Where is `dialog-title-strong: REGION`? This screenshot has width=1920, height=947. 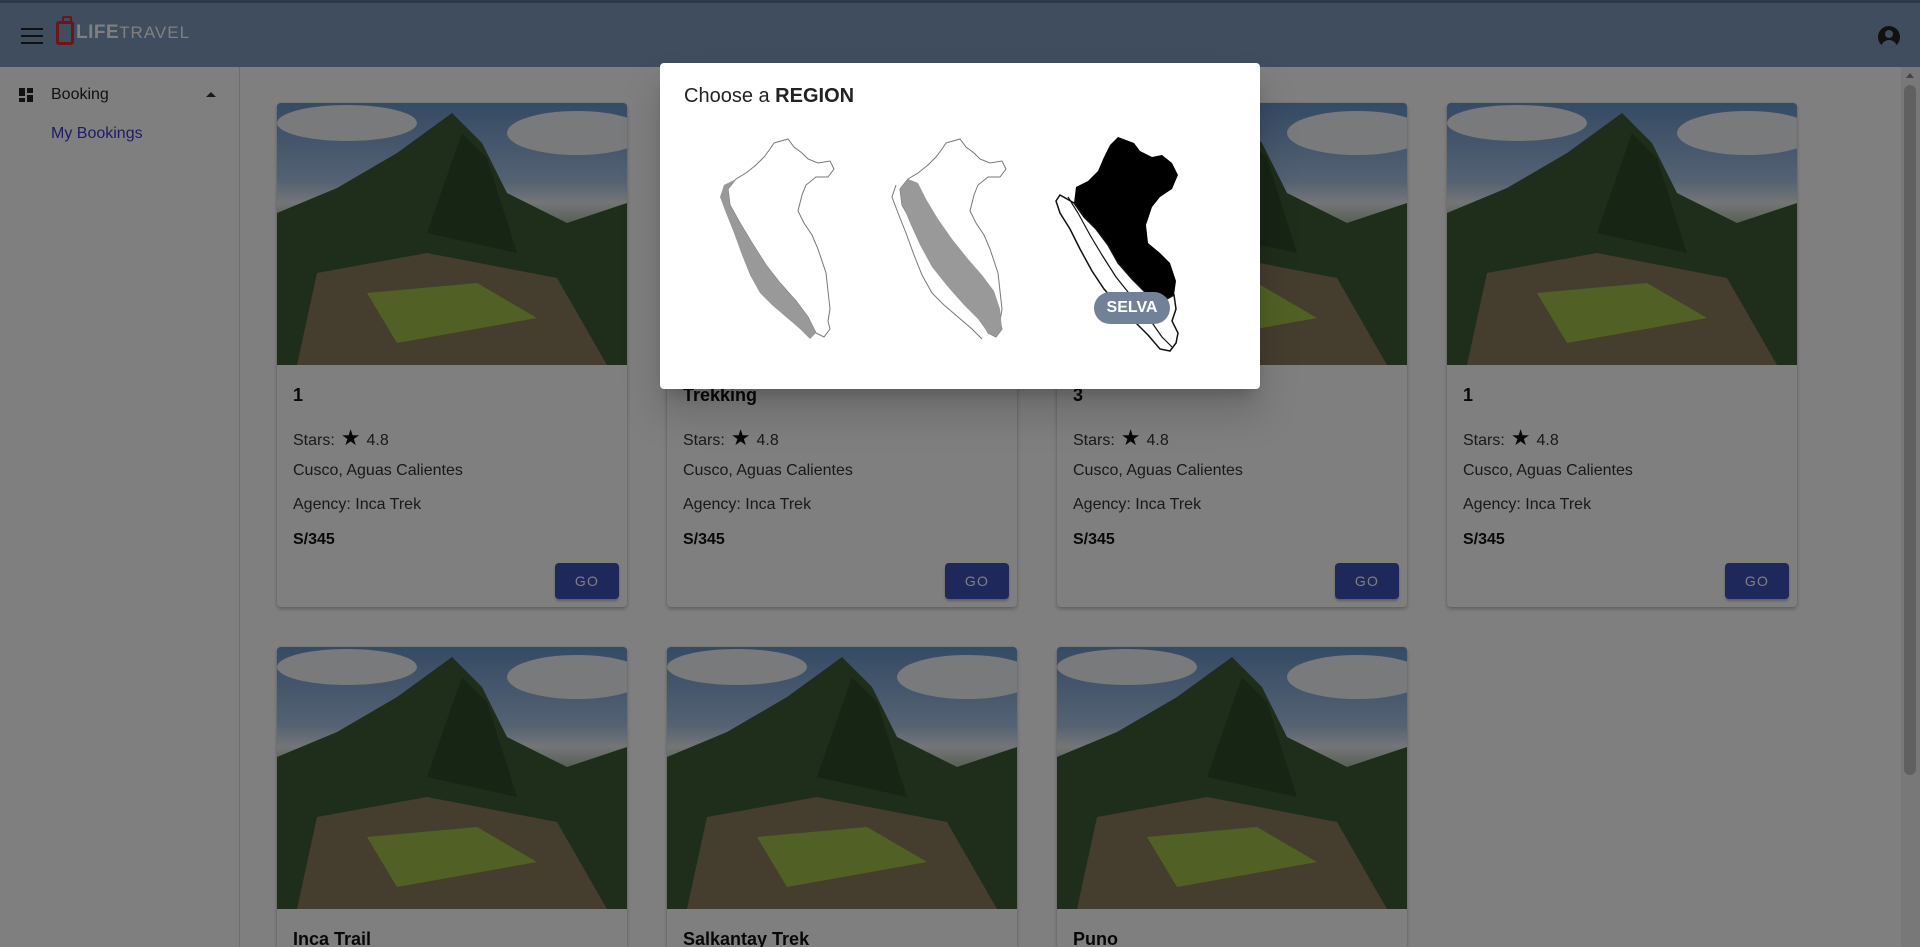
dialog-title-strong: REGION is located at coordinates (815, 96).